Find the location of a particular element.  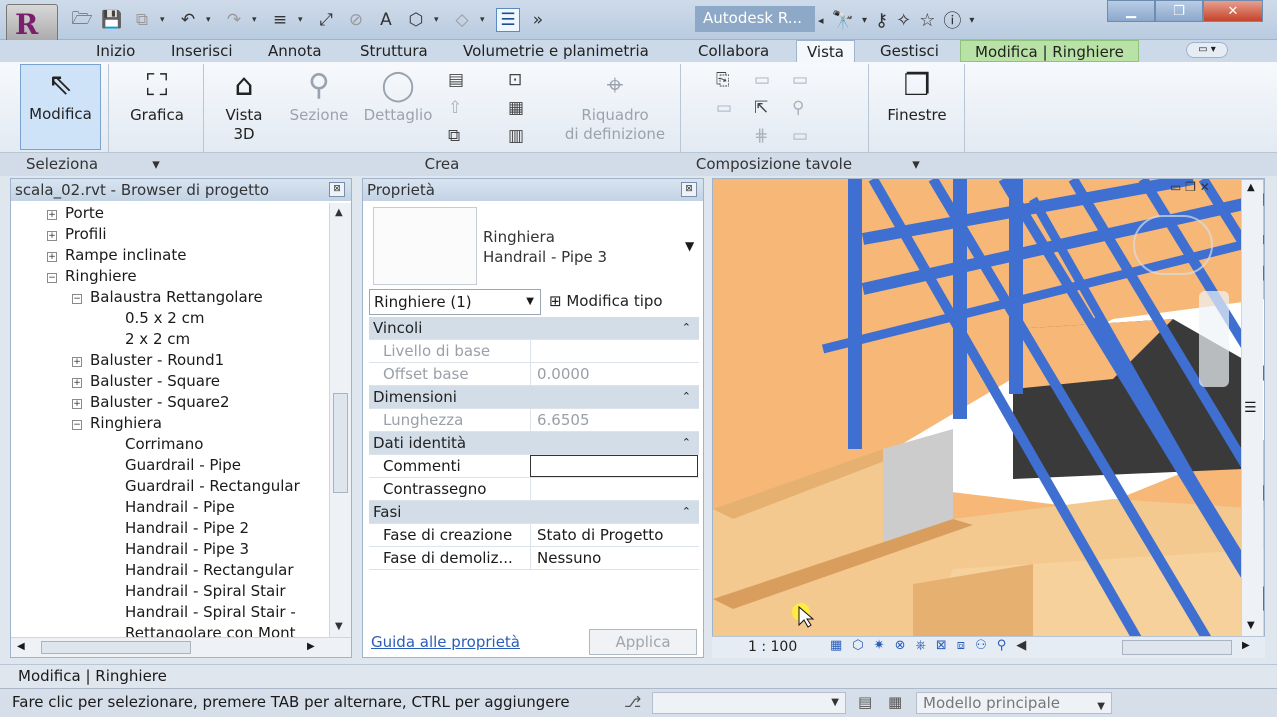

design-option-dropdown: Modello principale ▼ is located at coordinates (1014, 703).